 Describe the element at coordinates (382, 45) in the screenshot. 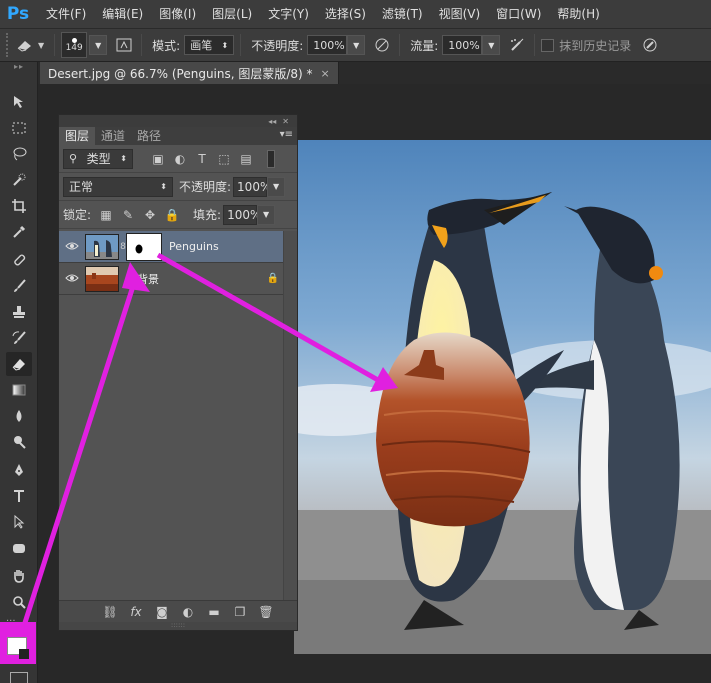

I see `pressure-opacity-icon` at that location.